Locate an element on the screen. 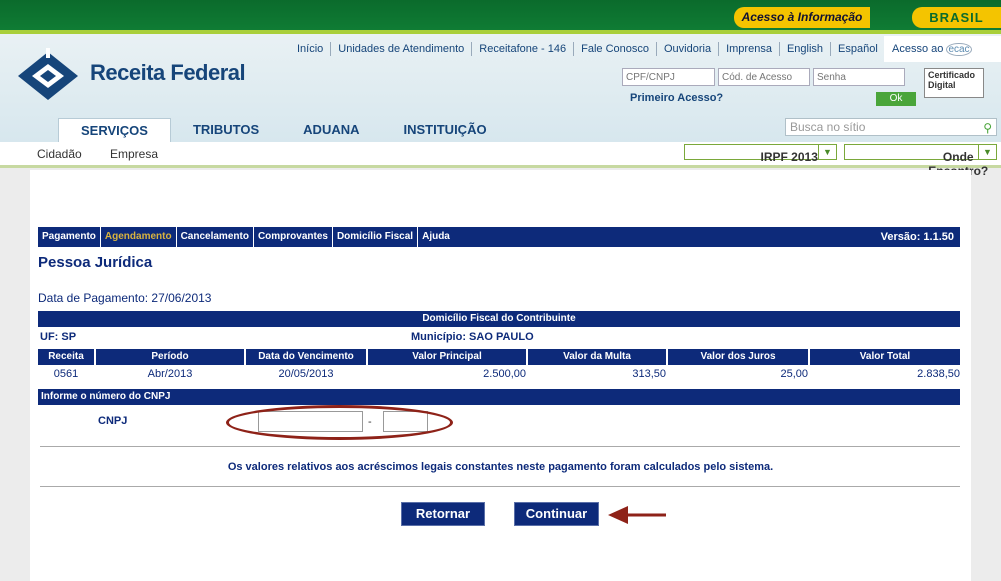  cnpj-label: CNPJ is located at coordinates (113, 421).